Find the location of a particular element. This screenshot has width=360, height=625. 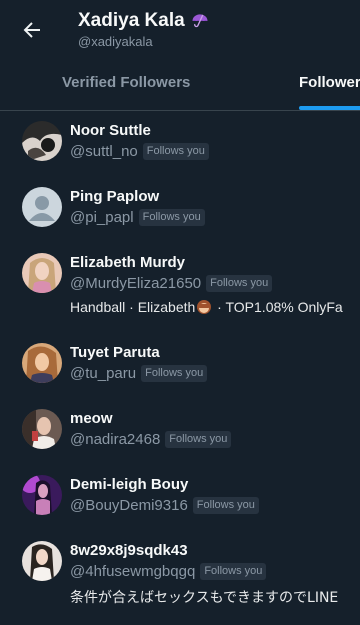

follower-handle: @suttl_no is located at coordinates (104, 151).